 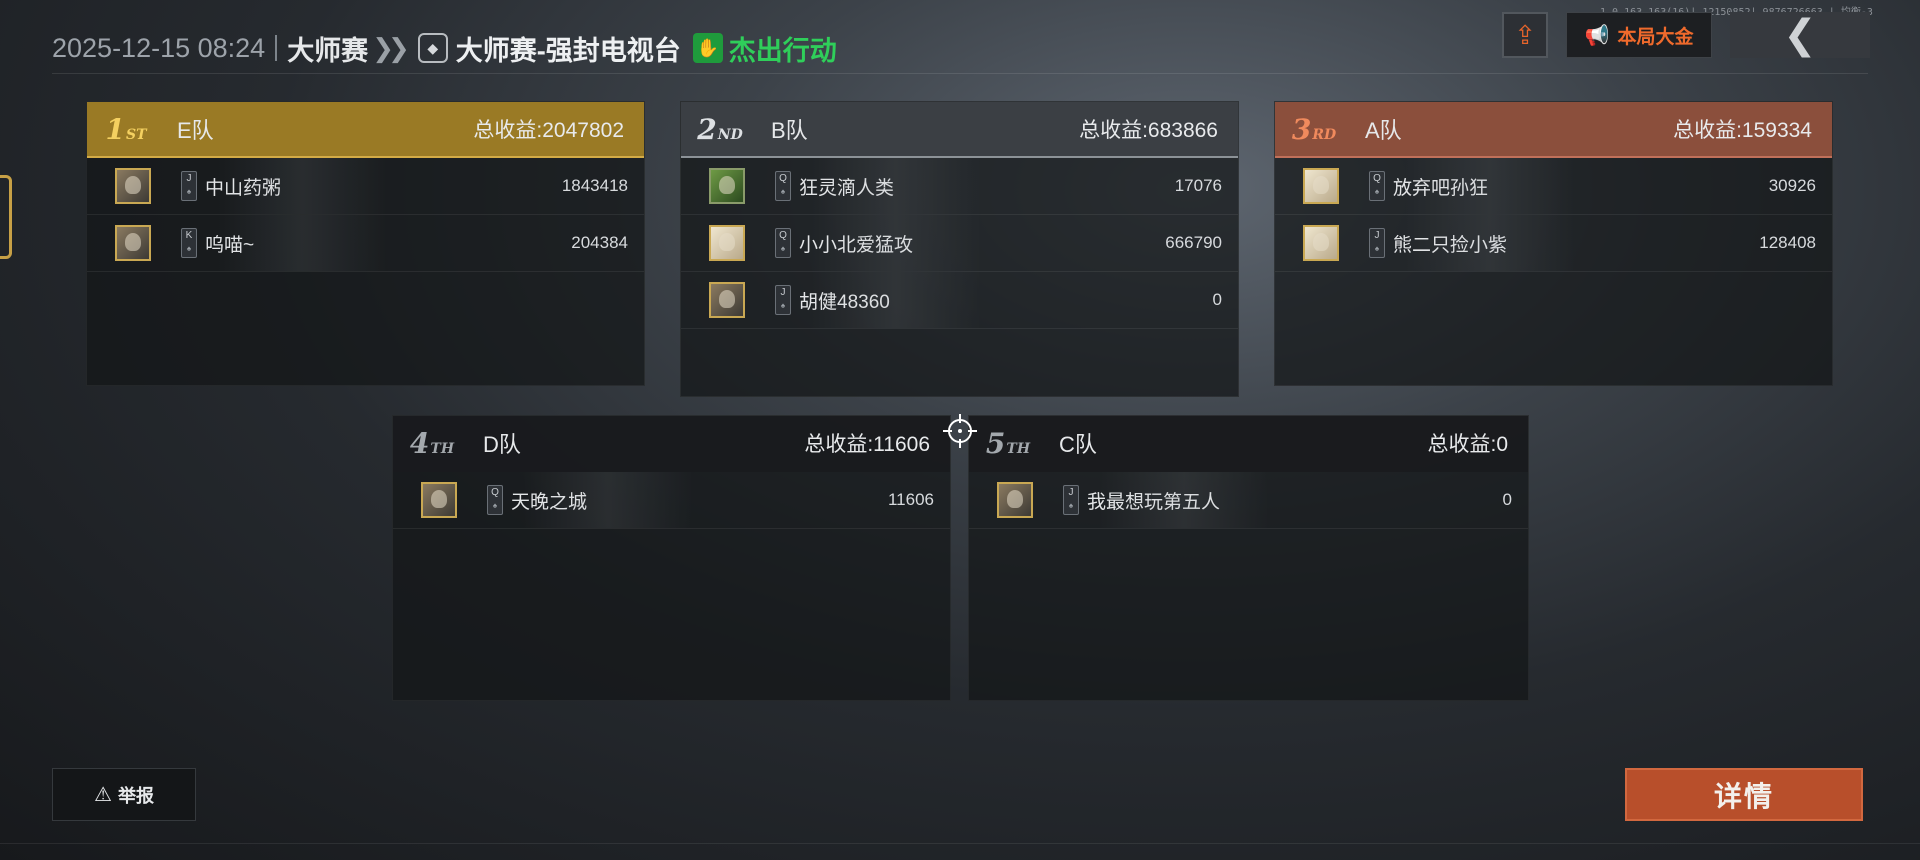 I want to click on player-name: 天晚之城, so click(x=549, y=502).